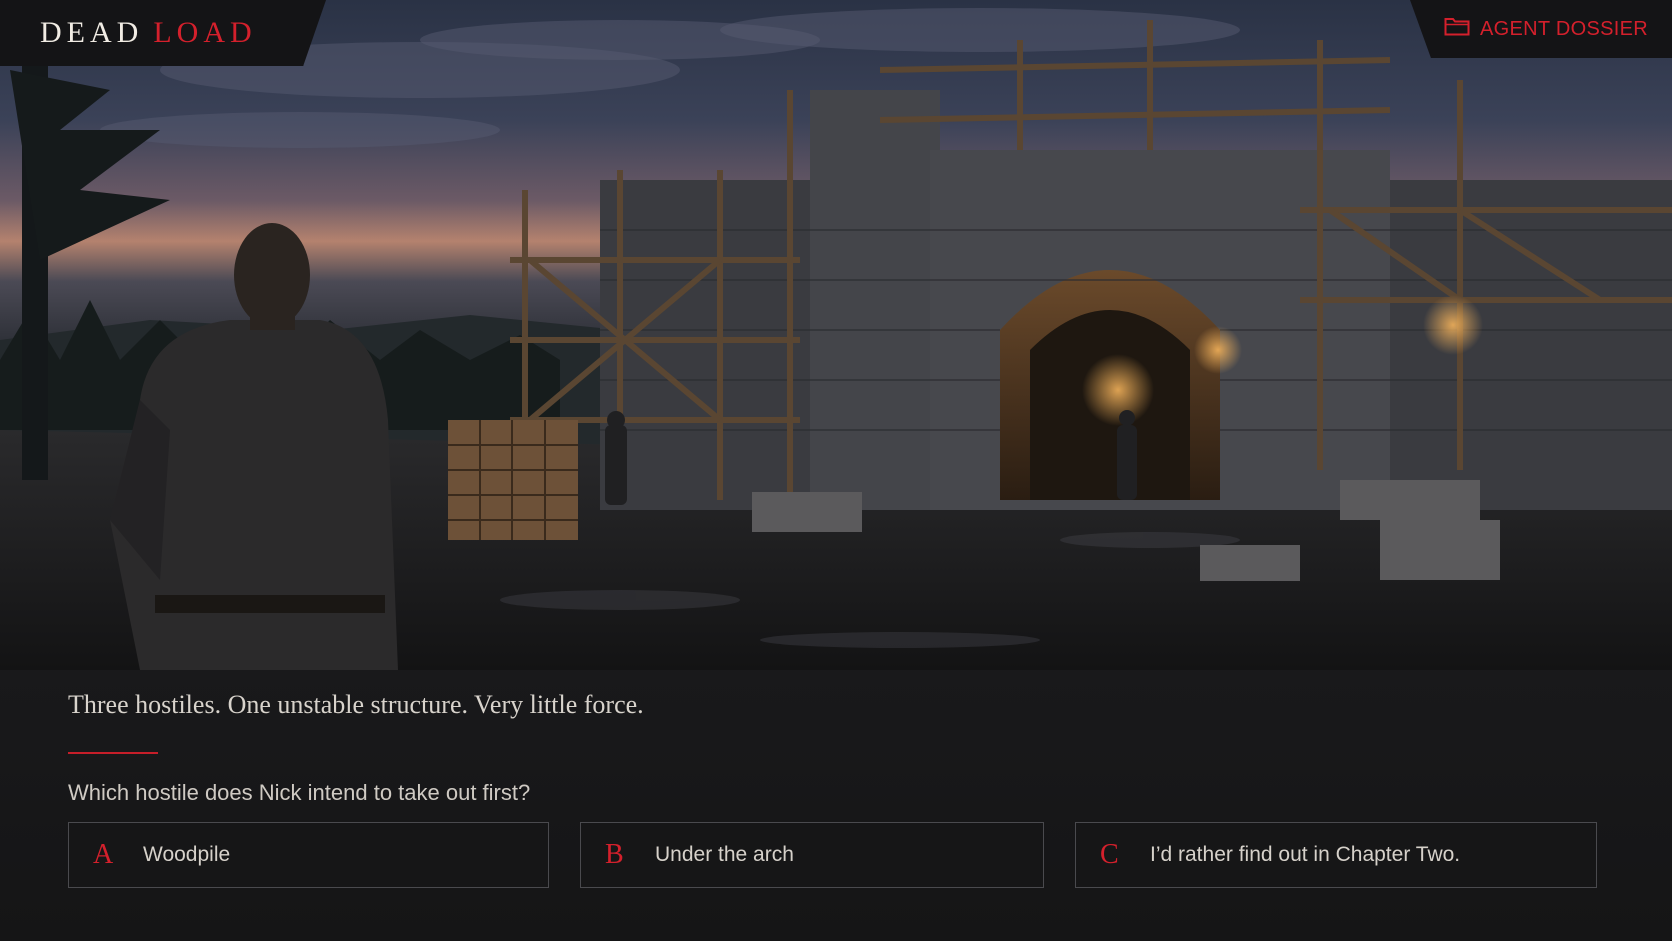 This screenshot has height=941, width=1672. I want to click on dossier-plate: AGENT DOSSIER, so click(1541, 29).